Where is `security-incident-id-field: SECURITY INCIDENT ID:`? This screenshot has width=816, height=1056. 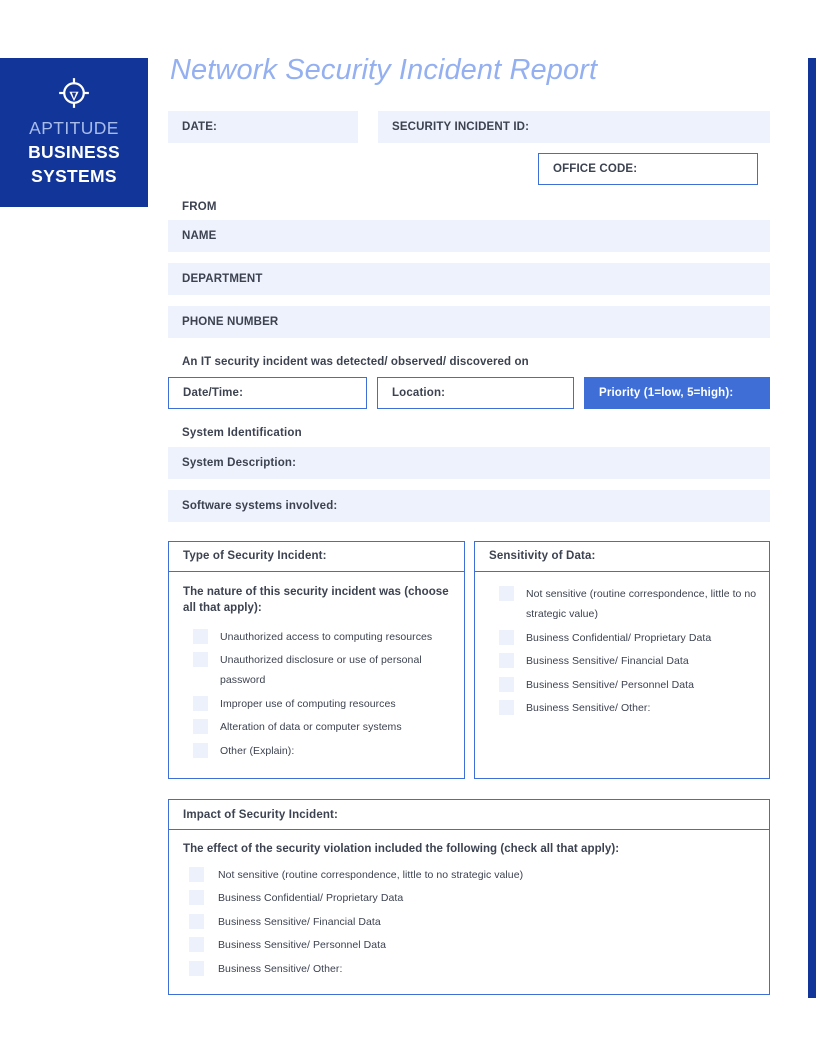
security-incident-id-field: SECURITY INCIDENT ID: is located at coordinates (574, 126).